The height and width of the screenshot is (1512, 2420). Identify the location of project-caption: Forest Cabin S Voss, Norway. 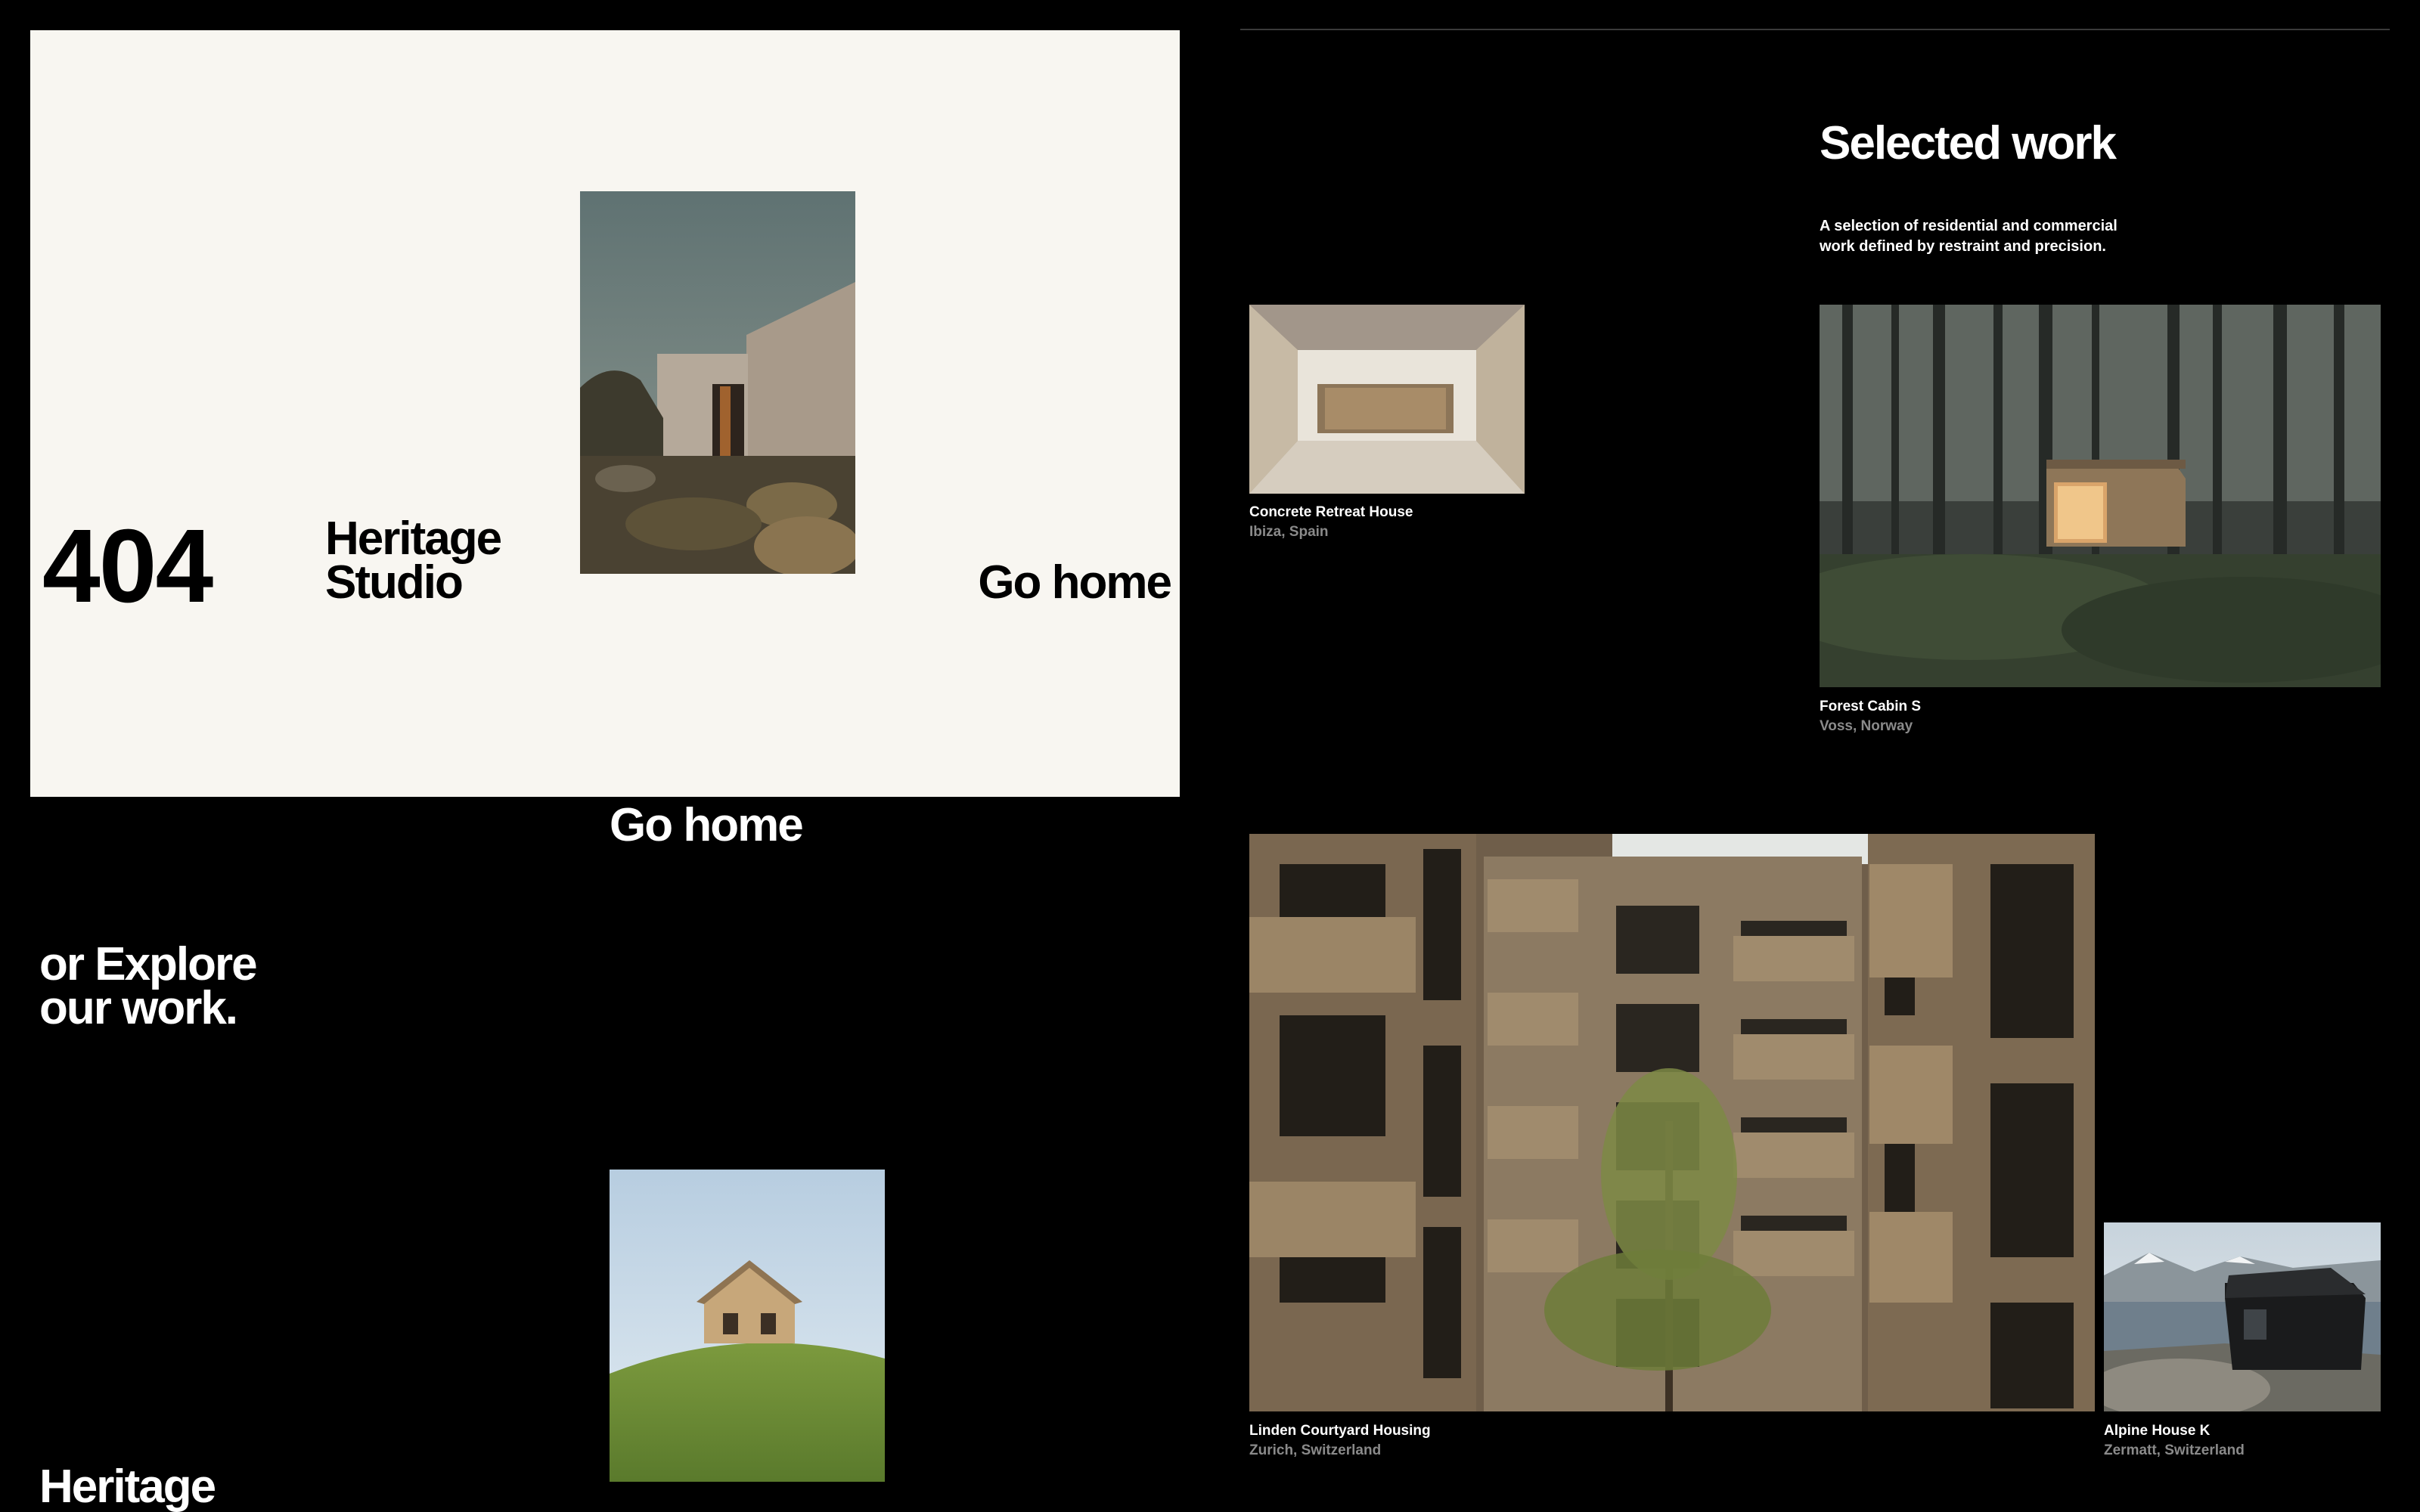
(1870, 716).